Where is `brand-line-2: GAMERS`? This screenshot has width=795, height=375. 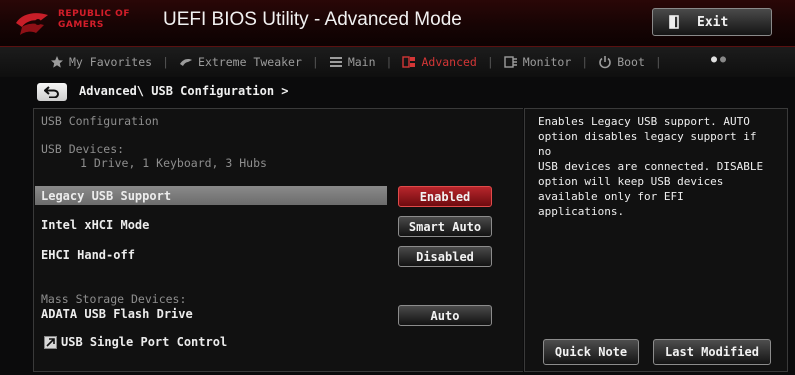 brand-line-2: GAMERS is located at coordinates (81, 25).